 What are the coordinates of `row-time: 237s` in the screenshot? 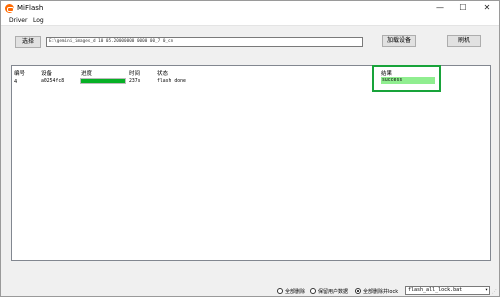 It's located at (135, 81).